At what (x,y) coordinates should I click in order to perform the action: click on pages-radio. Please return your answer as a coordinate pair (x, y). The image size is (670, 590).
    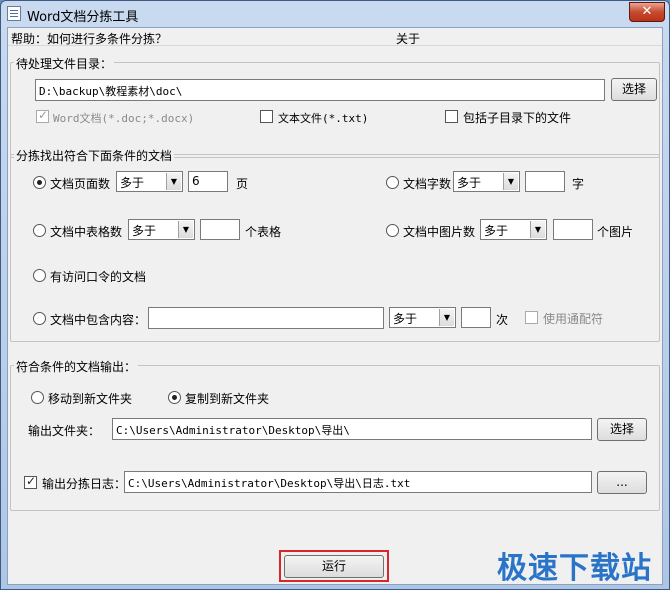
    Looking at the image, I should click on (39, 182).